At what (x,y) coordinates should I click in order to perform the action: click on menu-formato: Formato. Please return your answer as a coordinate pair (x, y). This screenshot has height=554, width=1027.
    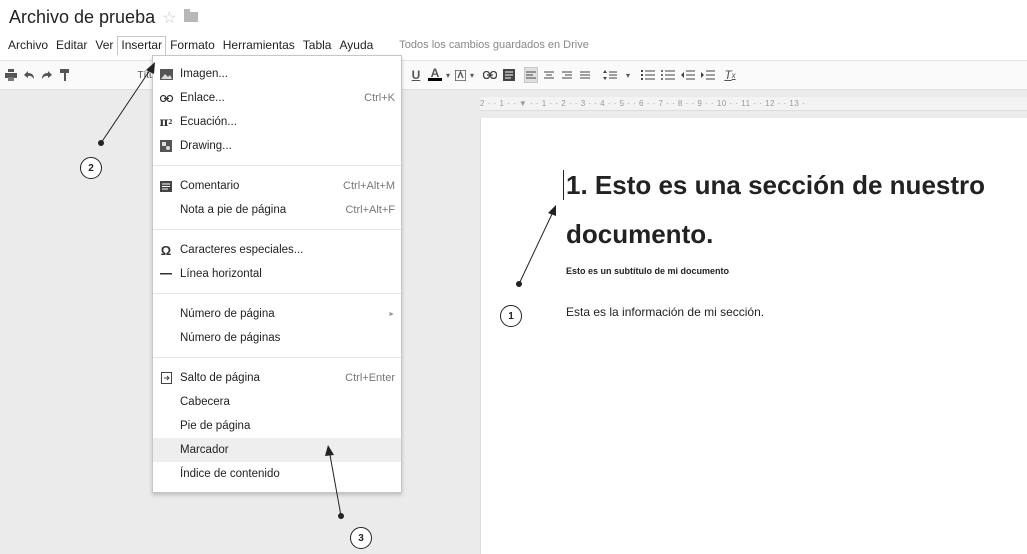
    Looking at the image, I should click on (192, 45).